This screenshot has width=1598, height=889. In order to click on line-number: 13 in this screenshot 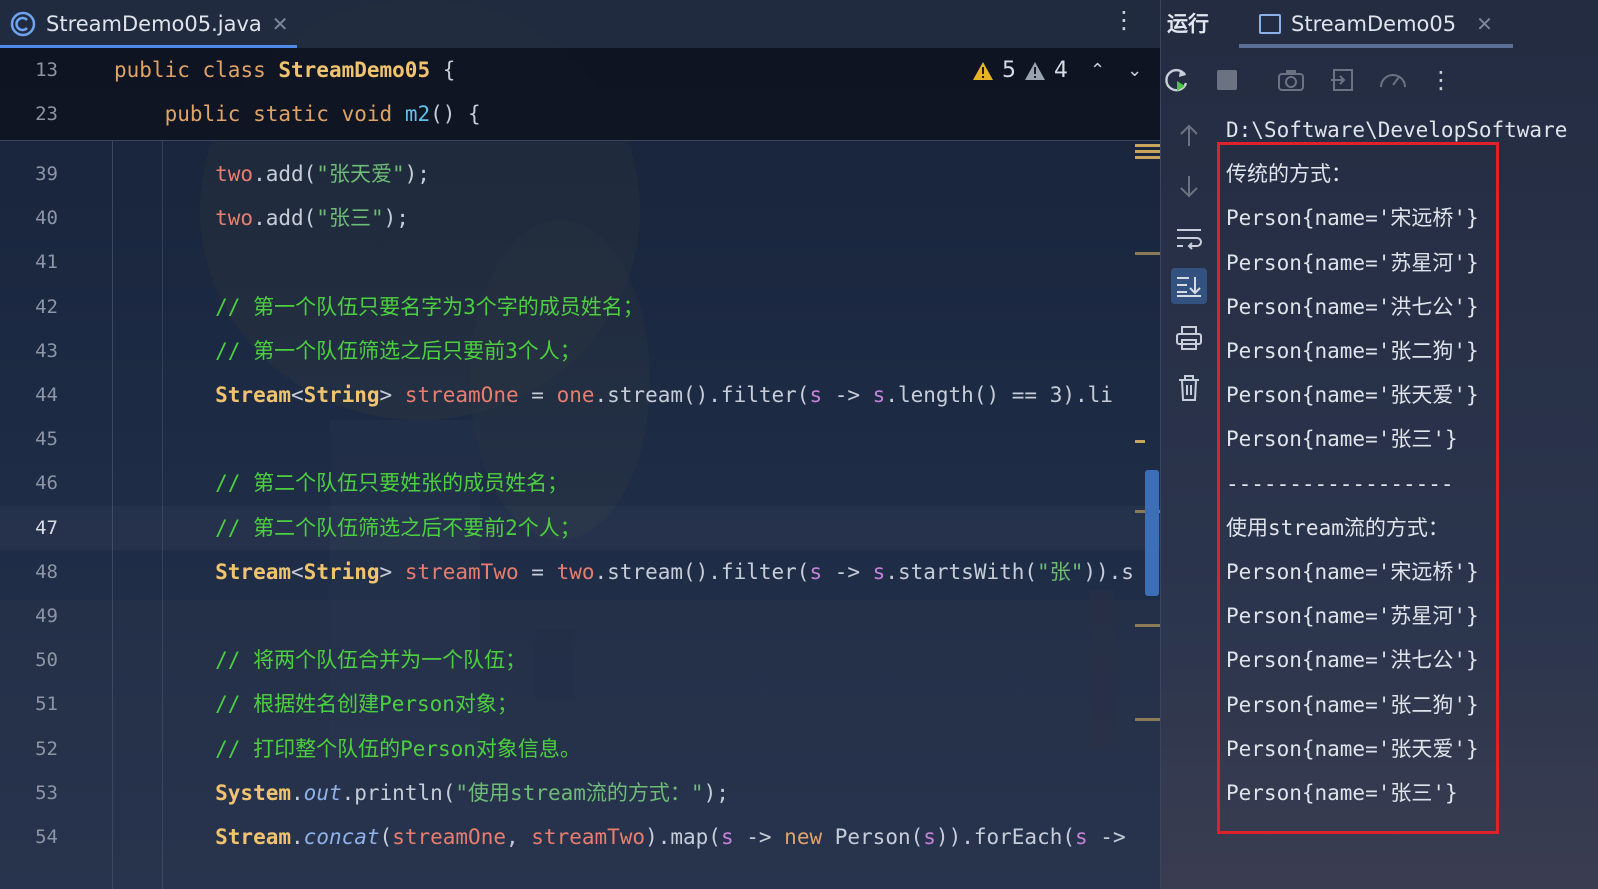, I will do `click(29, 70)`.